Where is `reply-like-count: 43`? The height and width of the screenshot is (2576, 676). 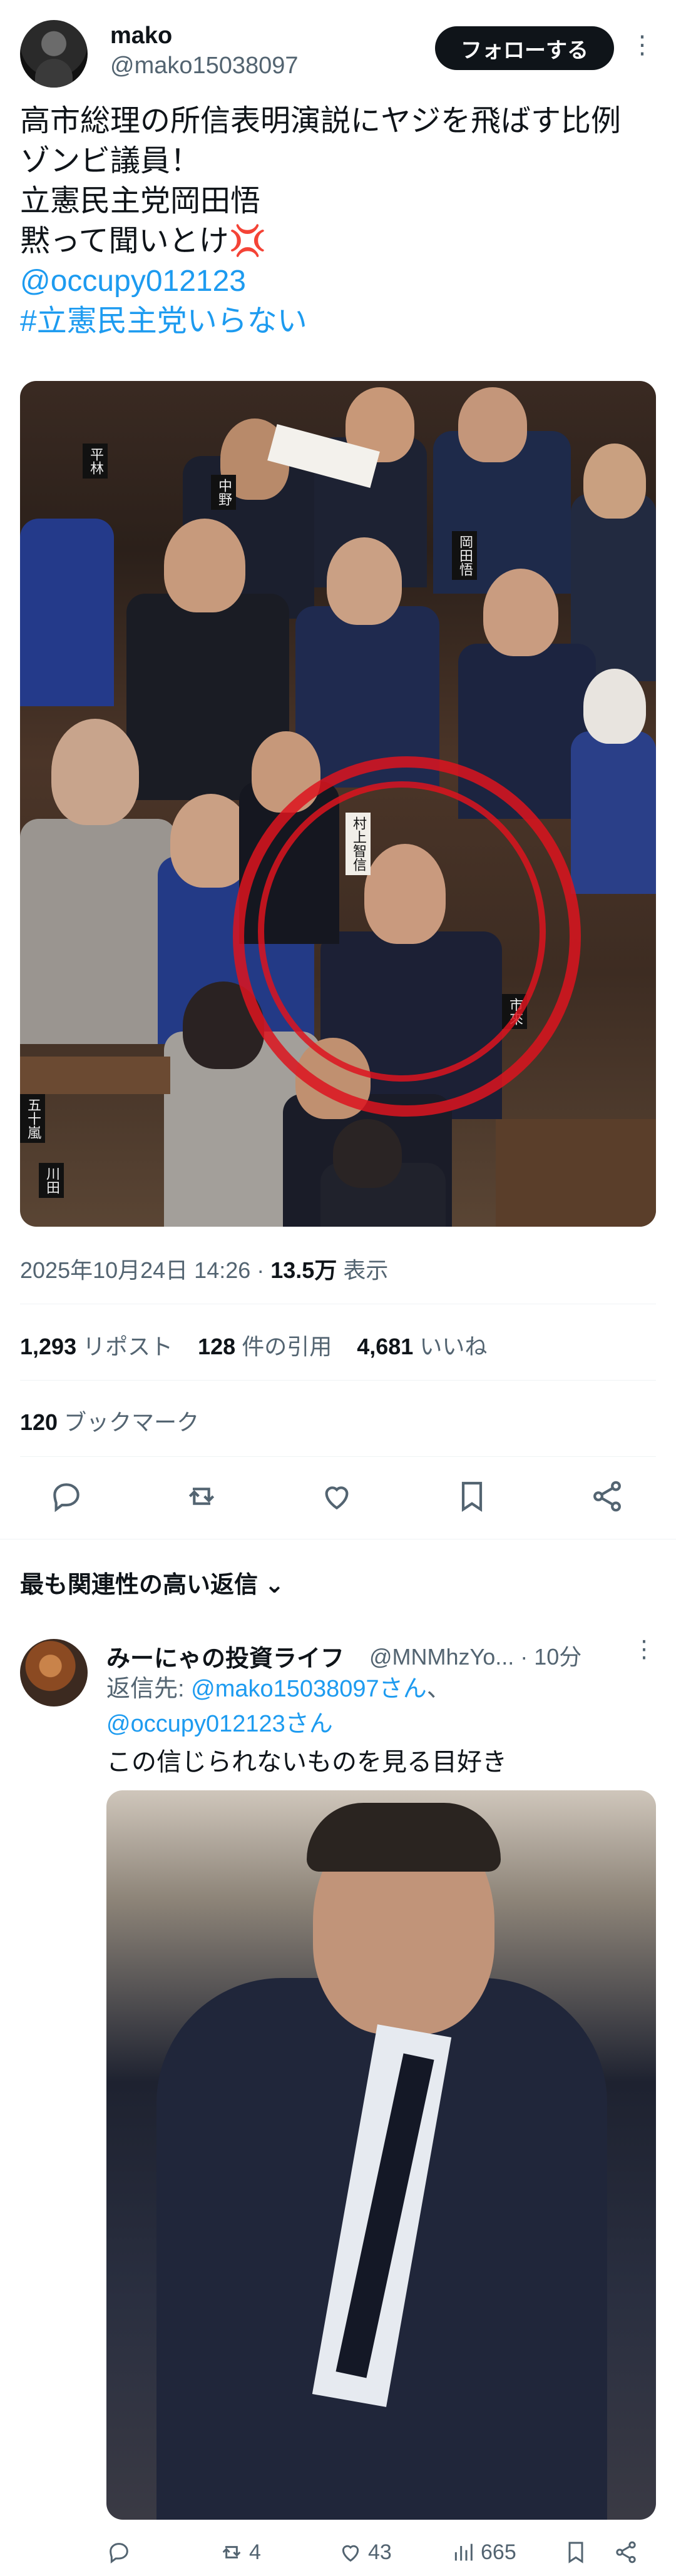
reply-like-count: 43 is located at coordinates (380, 2552).